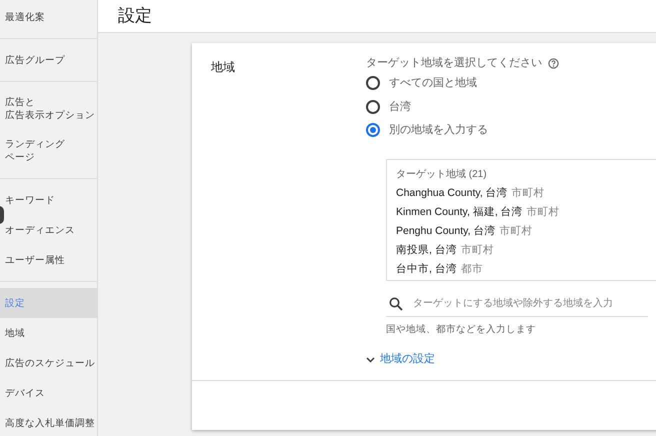 This screenshot has height=436, width=656. I want to click on sidebar-item: ユーザー属性, so click(48, 260).